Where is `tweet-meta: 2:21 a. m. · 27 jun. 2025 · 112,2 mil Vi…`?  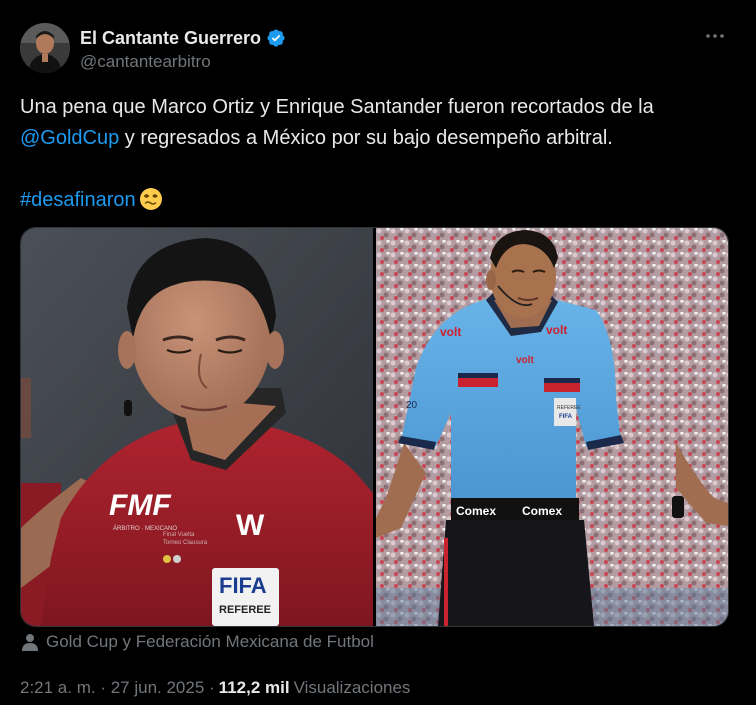
tweet-meta: 2:21 a. m. · 27 jun. 2025 · 112,2 mil Vi… is located at coordinates (215, 688).